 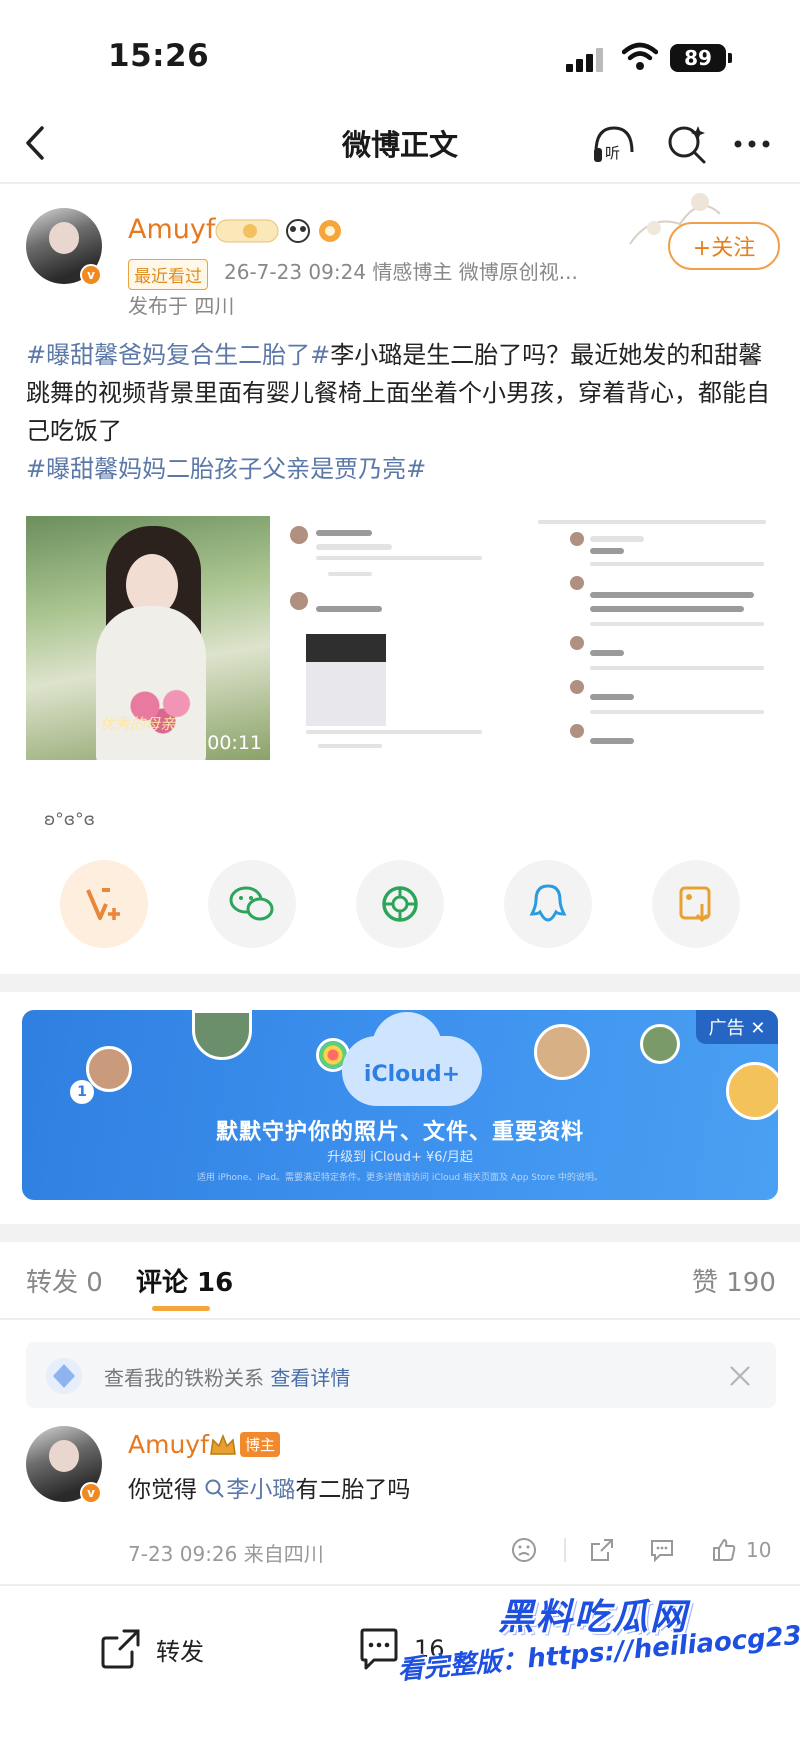 I want to click on save-image-icon, so click(x=695, y=904).